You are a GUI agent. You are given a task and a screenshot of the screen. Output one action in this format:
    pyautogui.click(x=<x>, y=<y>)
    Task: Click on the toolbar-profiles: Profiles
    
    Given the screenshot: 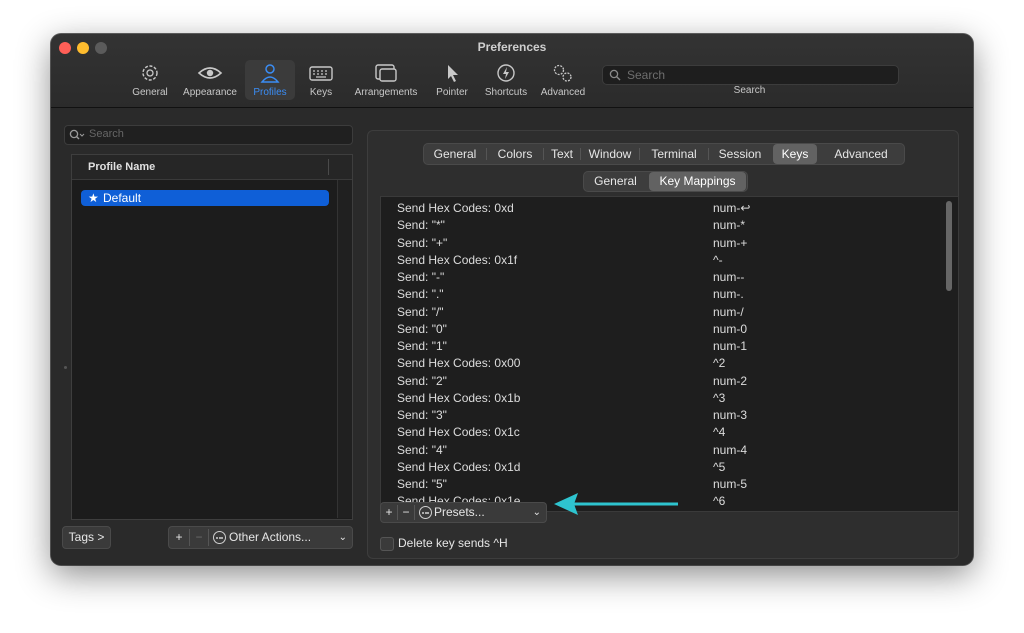 What is the action you would take?
    pyautogui.click(x=270, y=80)
    